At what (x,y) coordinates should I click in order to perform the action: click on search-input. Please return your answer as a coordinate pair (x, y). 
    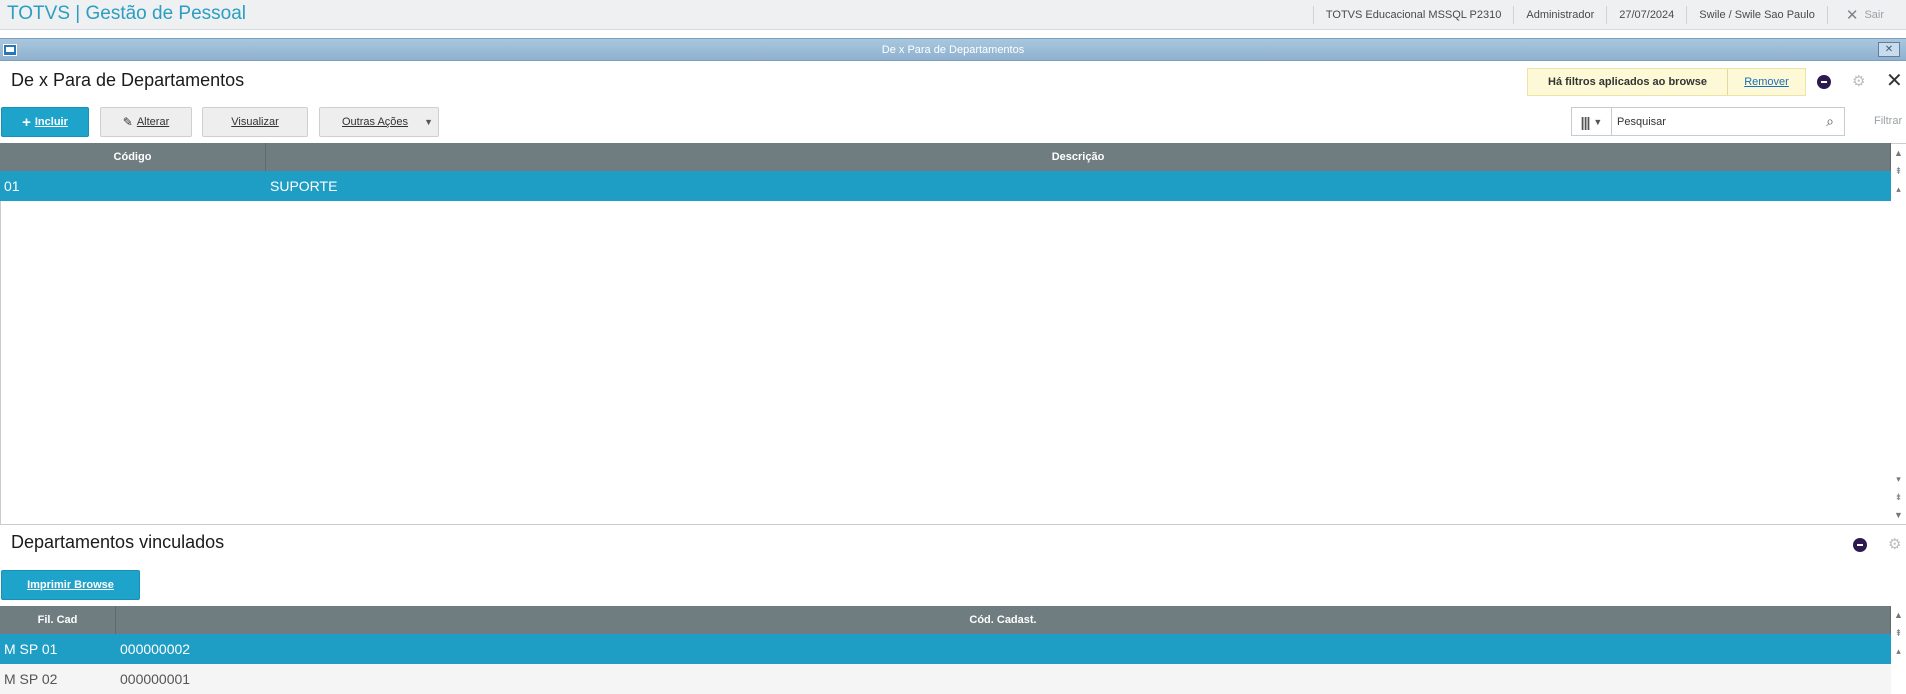
    Looking at the image, I should click on (1714, 121).